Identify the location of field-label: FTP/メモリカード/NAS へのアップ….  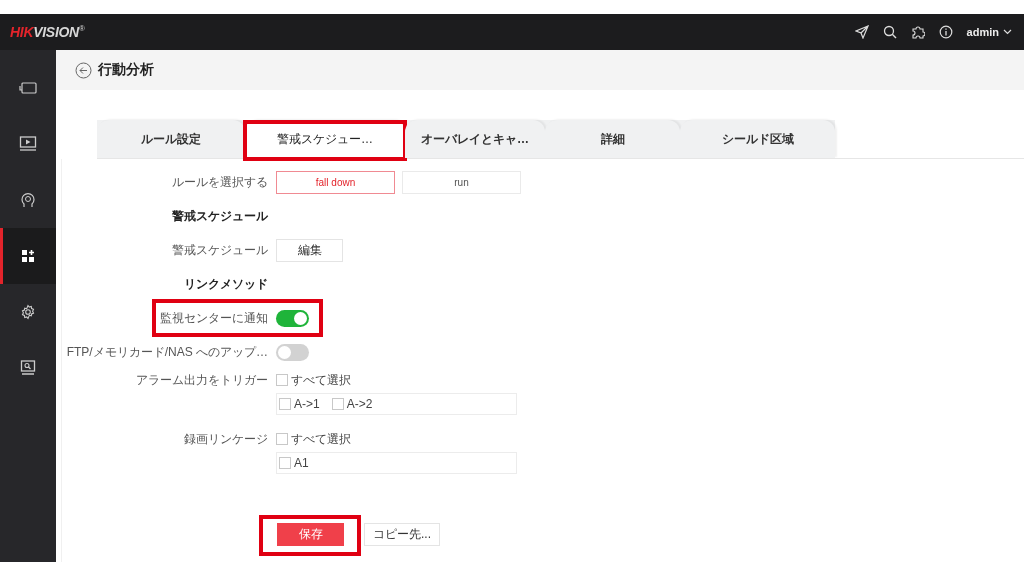
(166, 352).